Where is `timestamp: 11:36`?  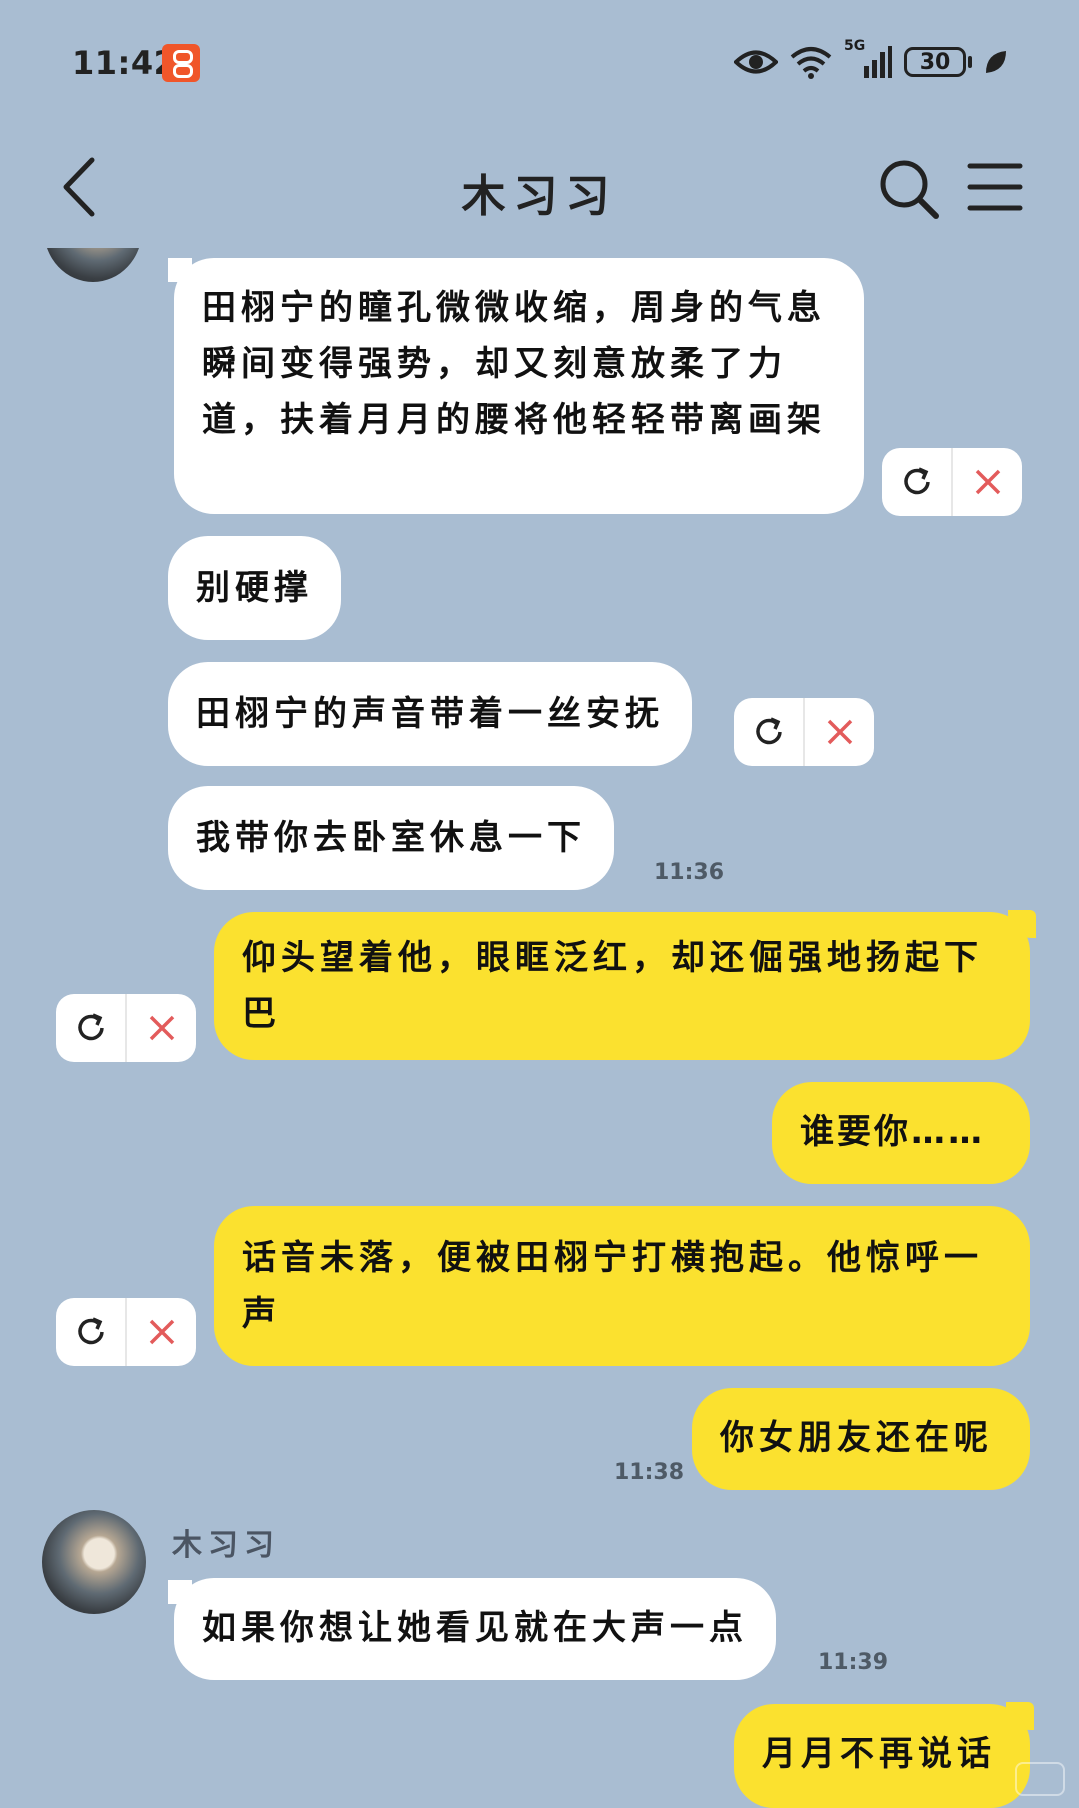 timestamp: 11:36 is located at coordinates (689, 872).